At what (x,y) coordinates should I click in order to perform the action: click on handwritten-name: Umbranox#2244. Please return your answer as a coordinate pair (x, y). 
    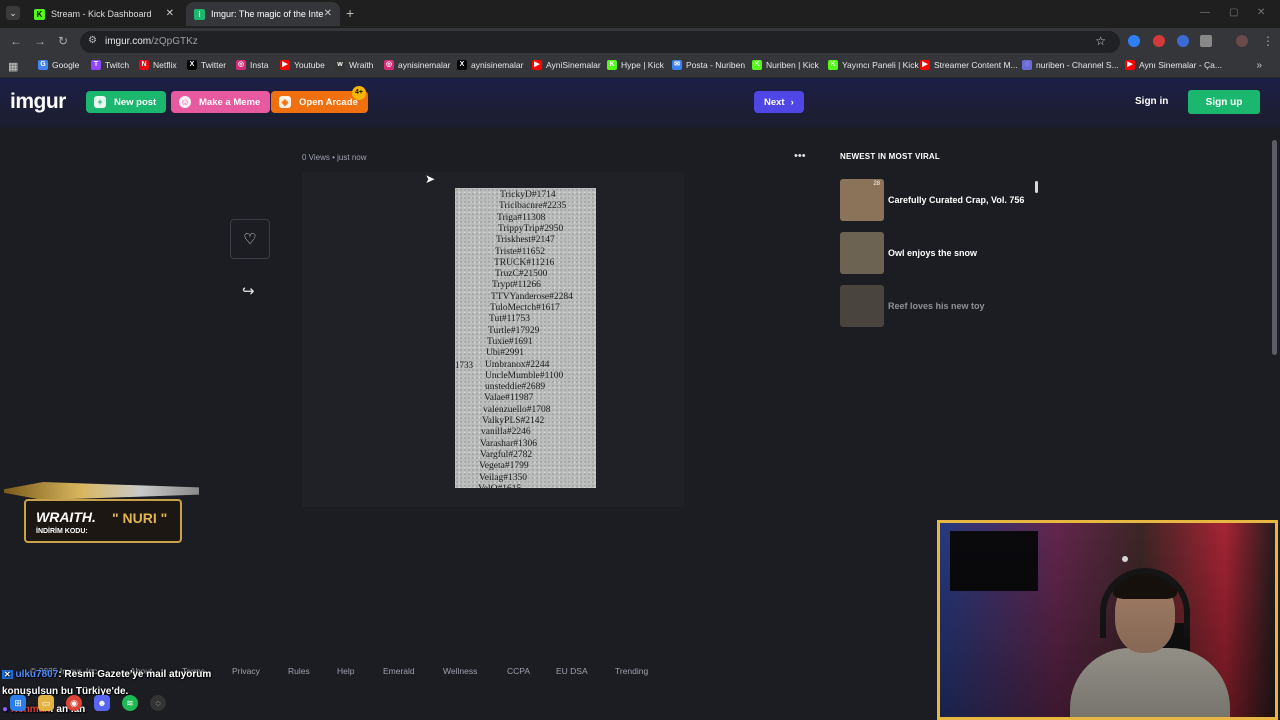
    Looking at the image, I should click on (517, 364).